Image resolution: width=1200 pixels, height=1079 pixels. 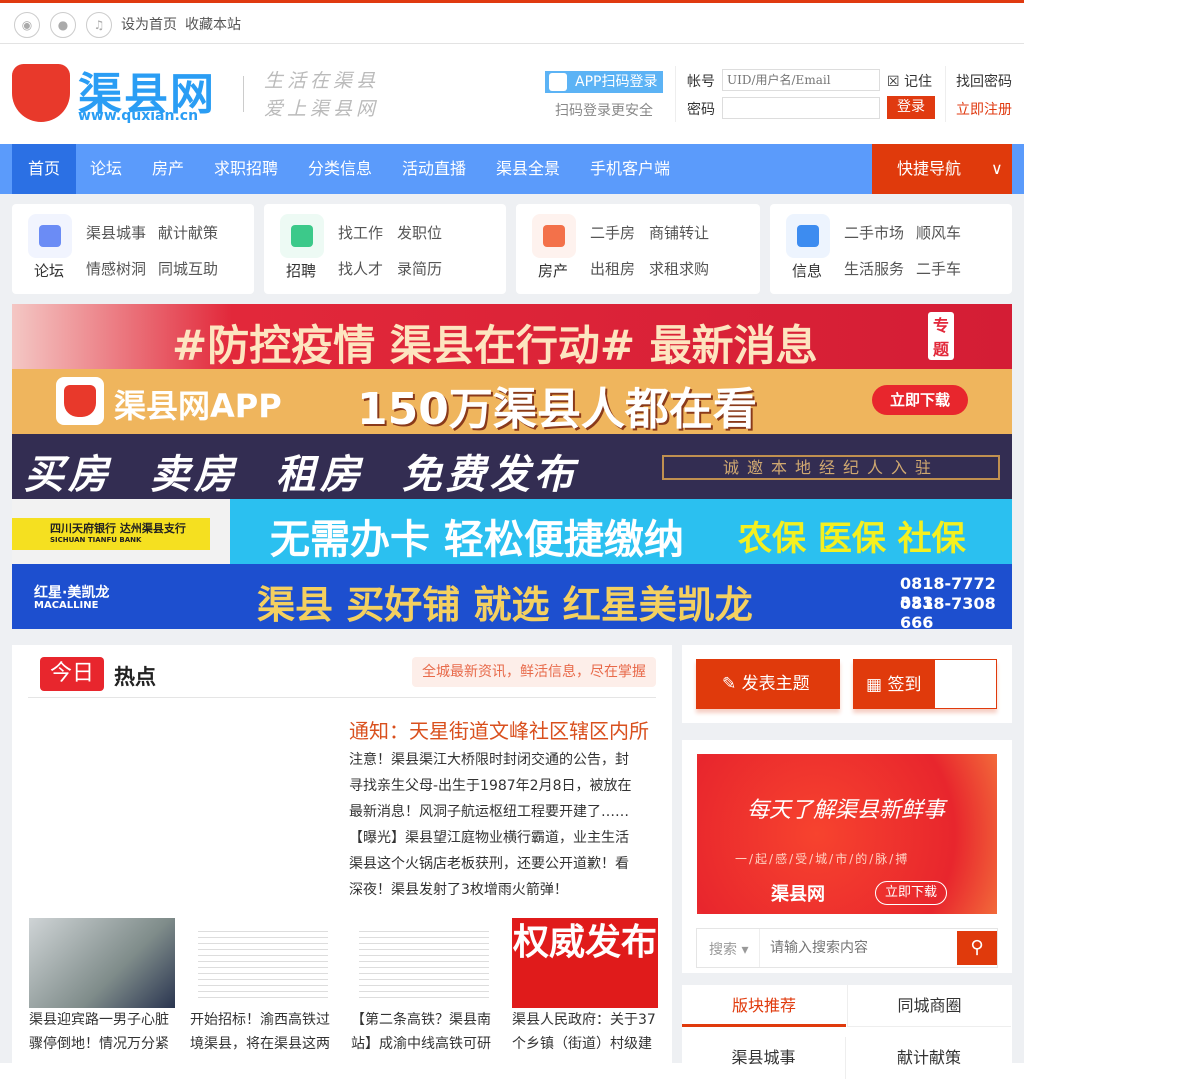 What do you see at coordinates (494, 838) in the screenshot?
I see `news-item: 【曝光】渠县望江庭物业横行霸道，业主生活` at bounding box center [494, 838].